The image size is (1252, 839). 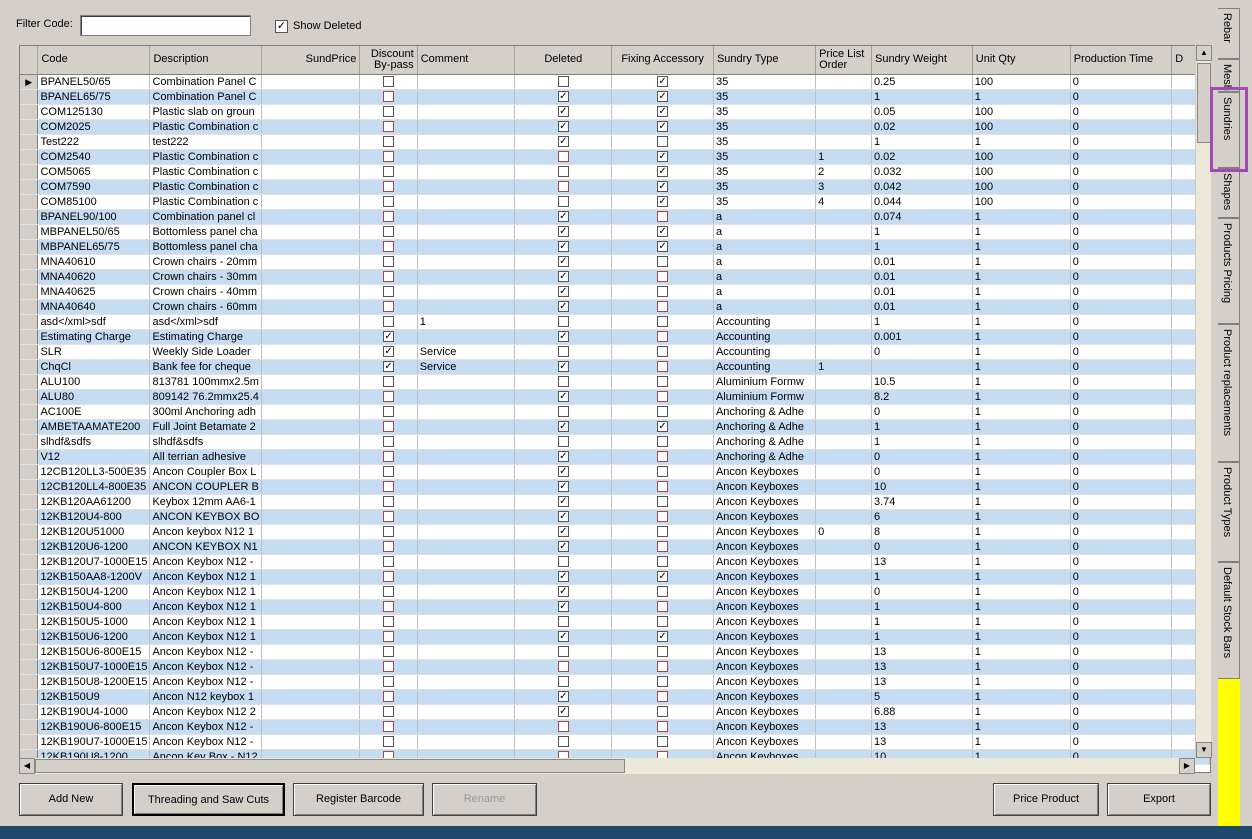 I want to click on table-cell: 2, so click(x=843, y=172).